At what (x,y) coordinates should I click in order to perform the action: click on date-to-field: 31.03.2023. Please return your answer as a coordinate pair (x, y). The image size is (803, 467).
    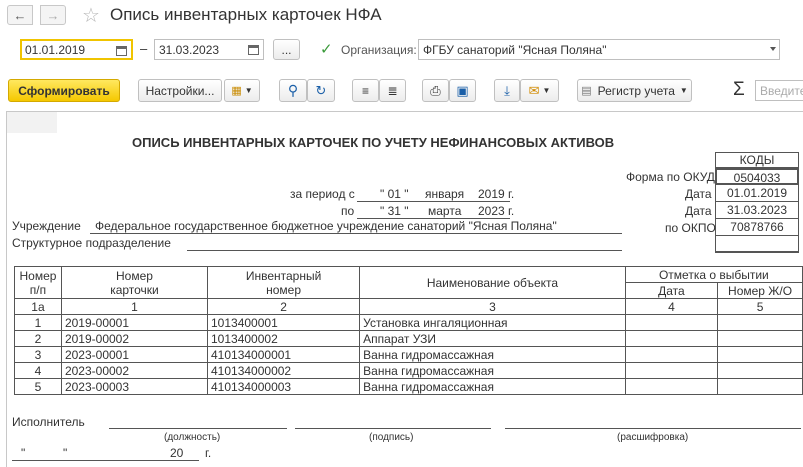
    Looking at the image, I should click on (209, 49).